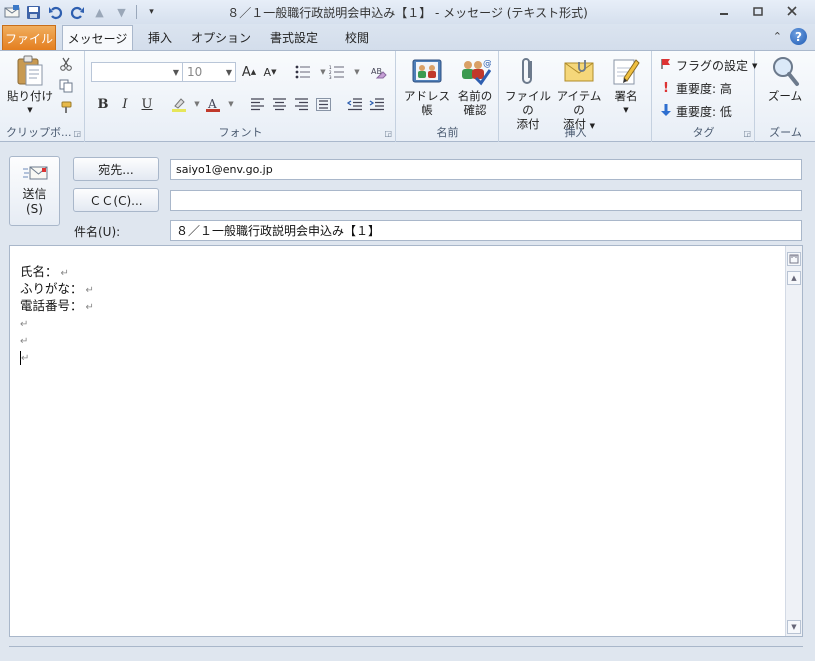 The width and height of the screenshot is (815, 661). Describe the element at coordinates (337, 72) in the screenshot. I see `numbering-icon: 123` at that location.